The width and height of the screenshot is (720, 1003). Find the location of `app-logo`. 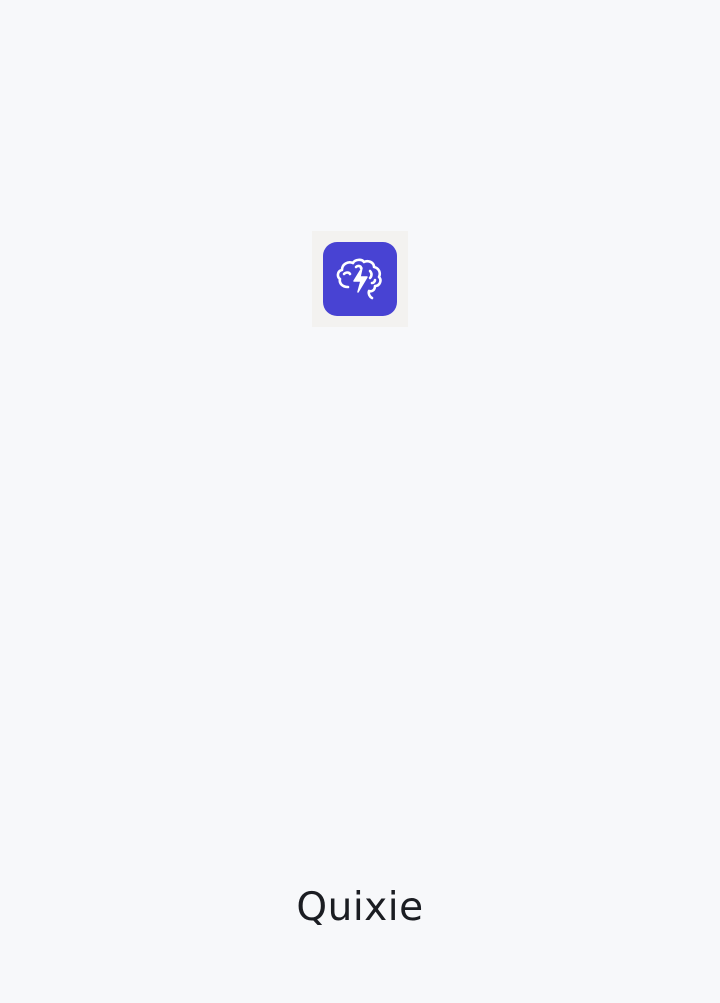

app-logo is located at coordinates (360, 279).